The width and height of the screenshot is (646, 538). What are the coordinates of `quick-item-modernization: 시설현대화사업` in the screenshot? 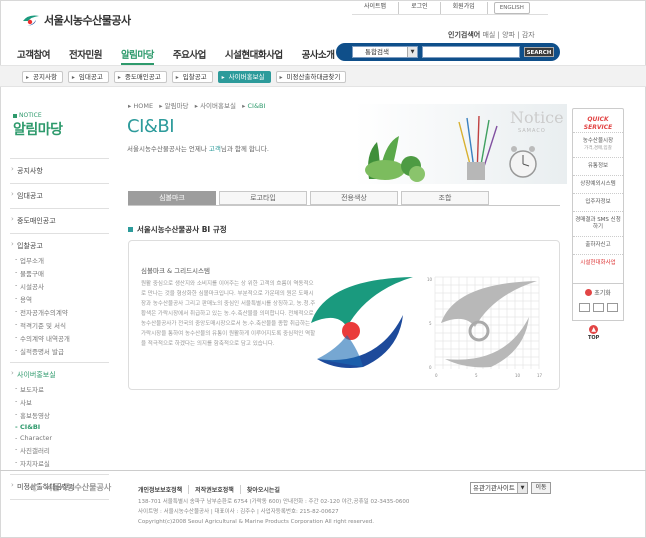 It's located at (598, 263).